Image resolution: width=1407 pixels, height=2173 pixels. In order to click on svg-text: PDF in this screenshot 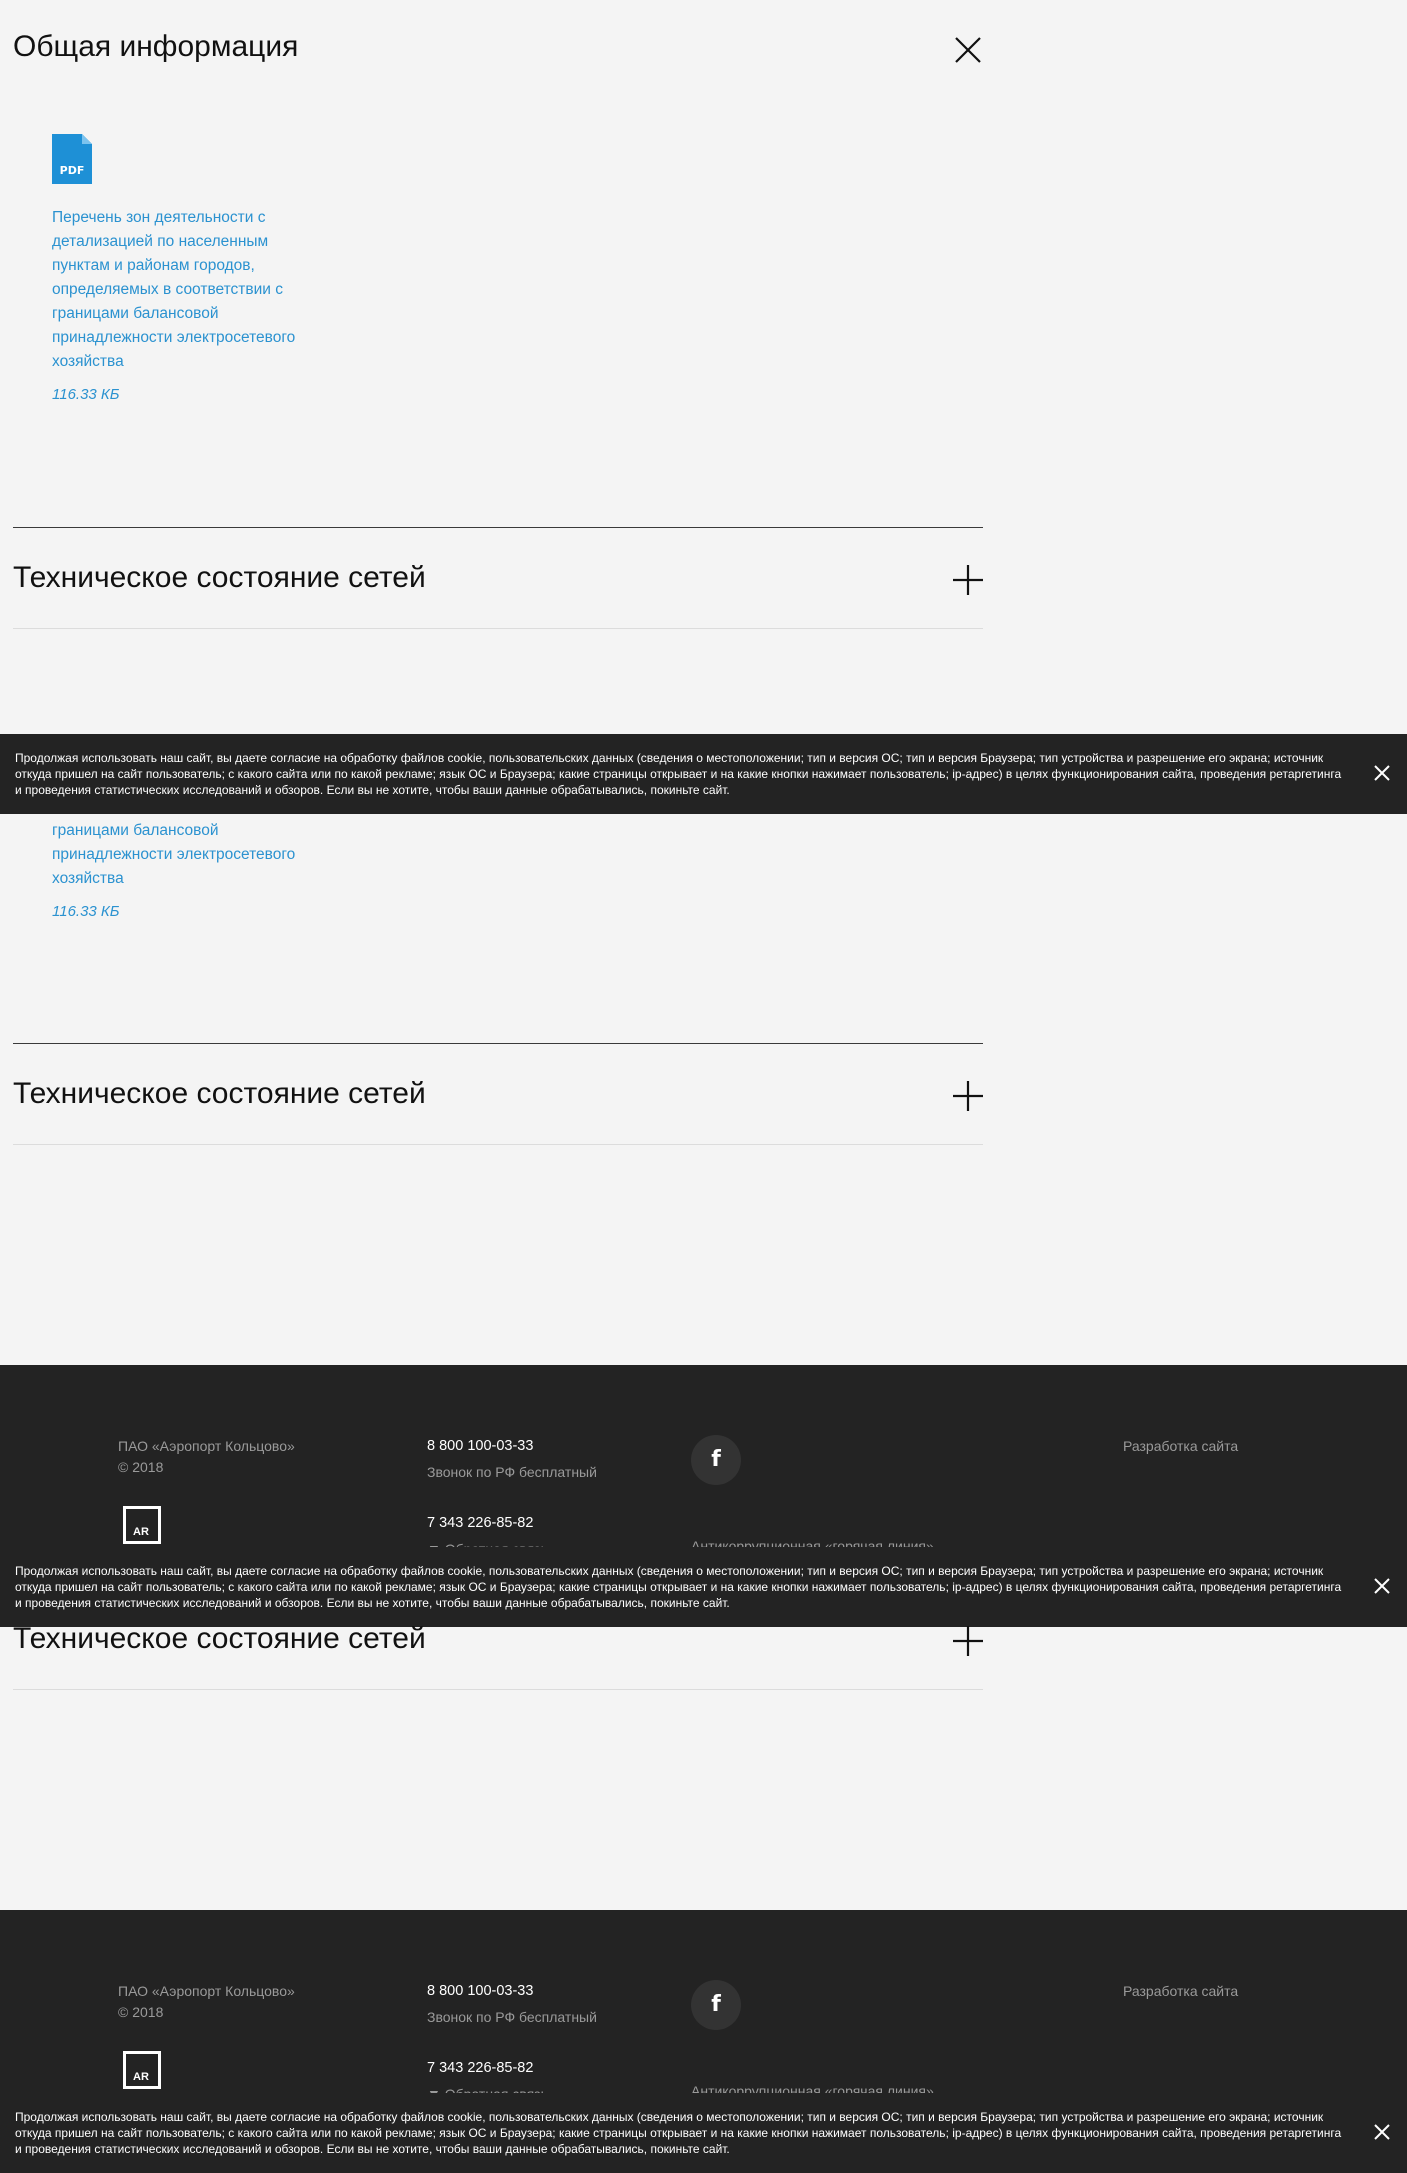, I will do `click(72, 170)`.